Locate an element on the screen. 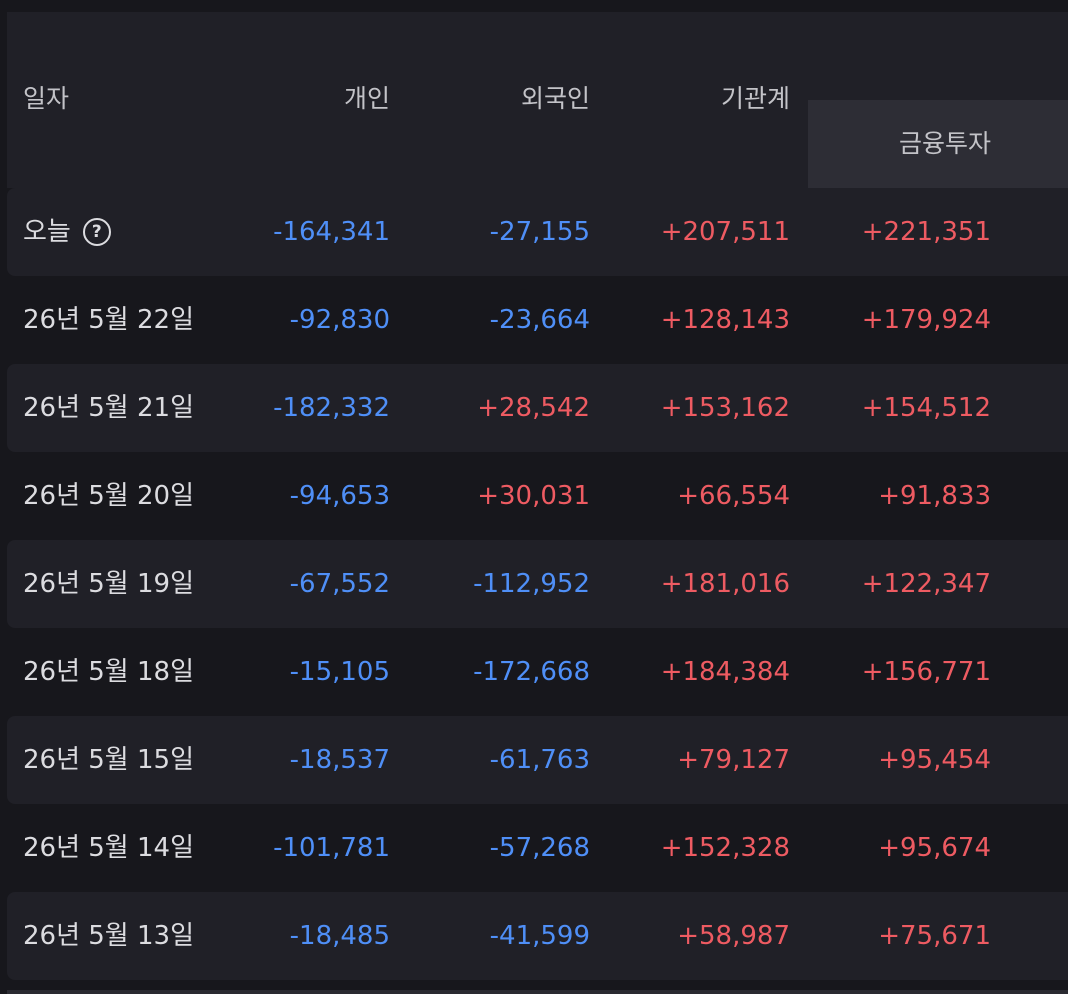 The image size is (1068, 994). row-date: 26년 5월 13일 is located at coordinates (108, 936).